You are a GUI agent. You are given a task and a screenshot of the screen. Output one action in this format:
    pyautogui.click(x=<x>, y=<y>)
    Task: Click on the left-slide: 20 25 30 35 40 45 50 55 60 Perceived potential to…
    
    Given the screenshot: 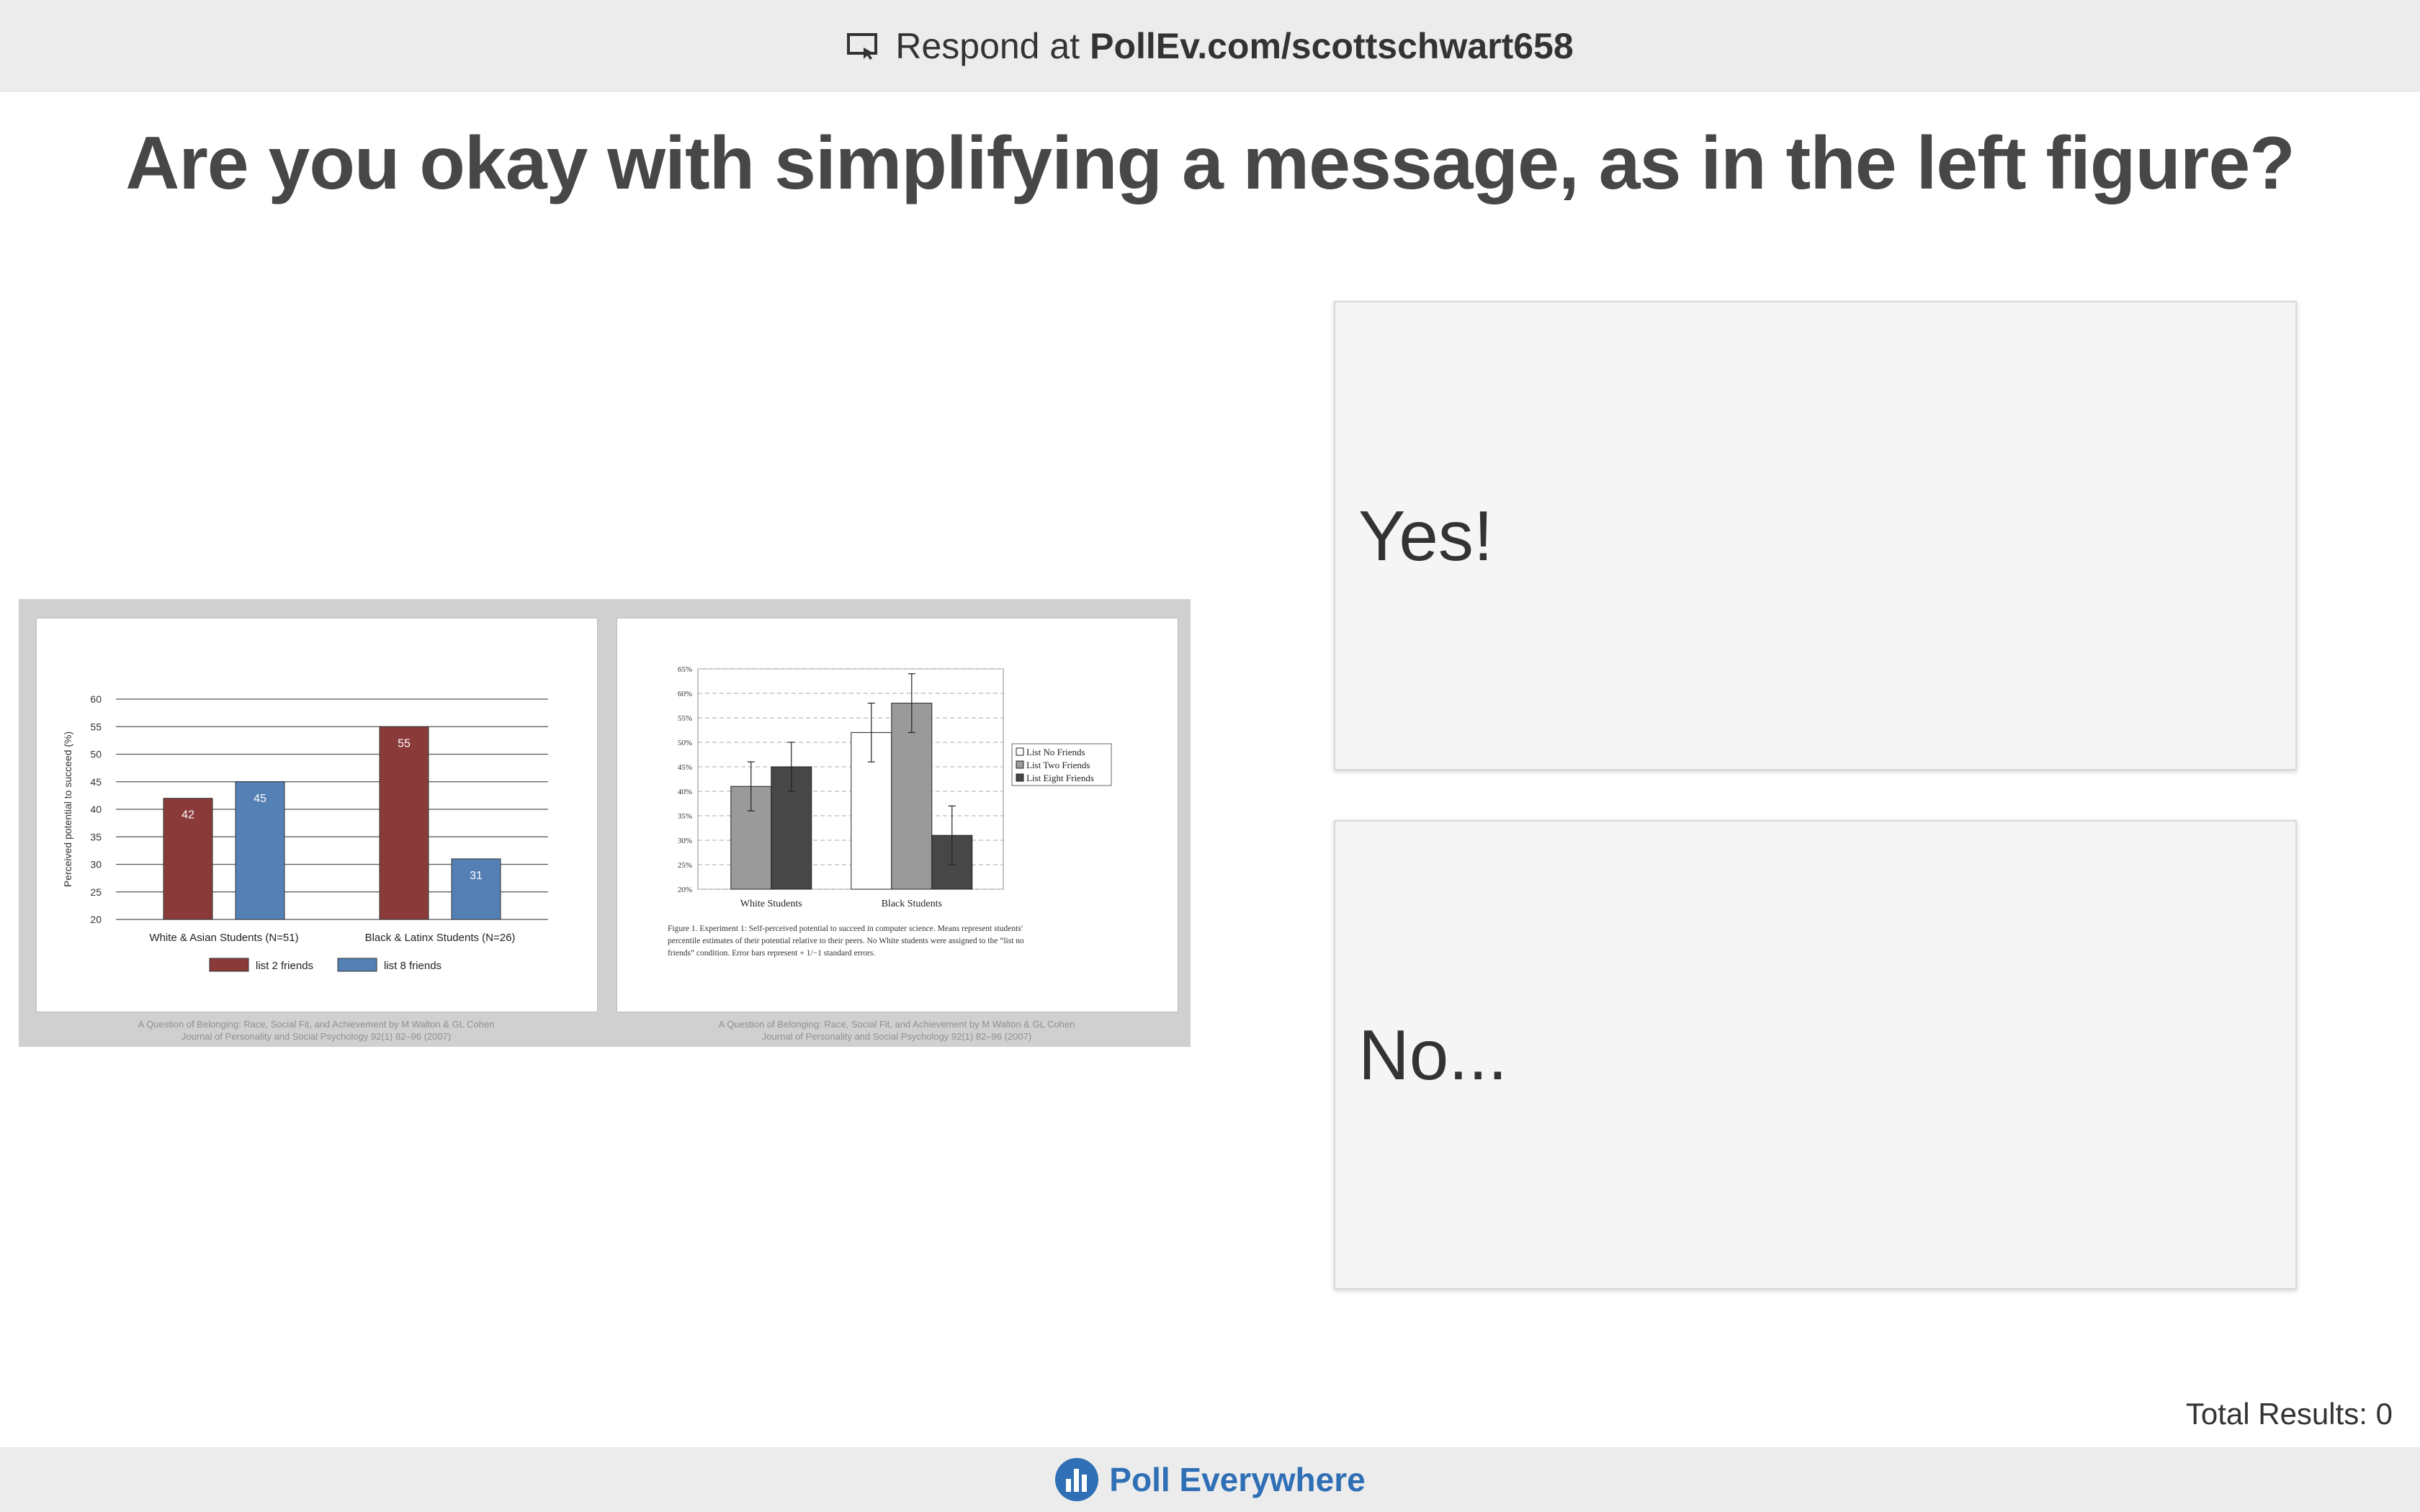 What is the action you would take?
    pyautogui.click(x=317, y=815)
    